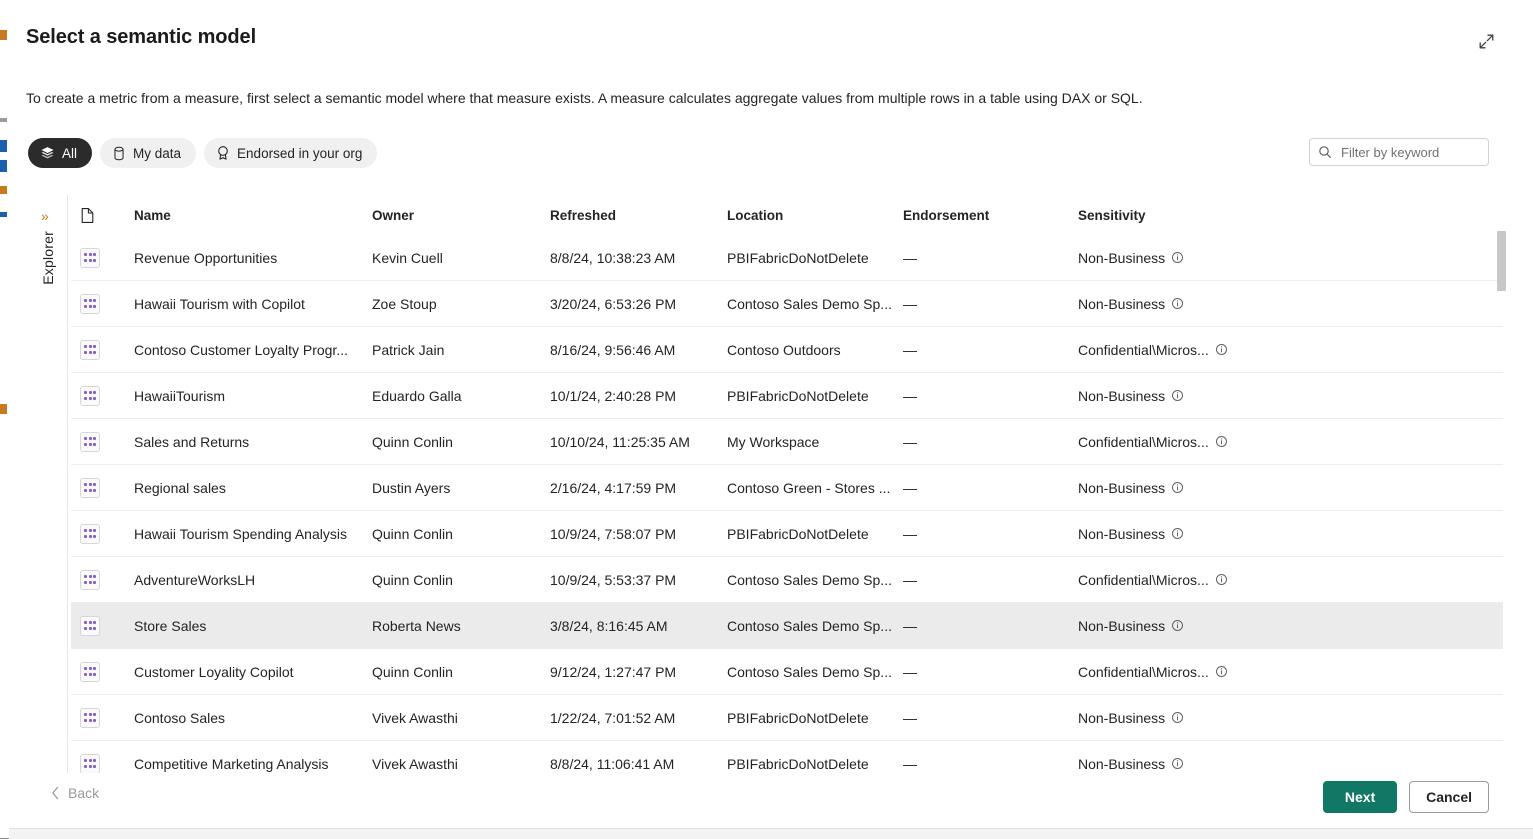 The height and width of the screenshot is (839, 1533). Describe the element at coordinates (1449, 797) in the screenshot. I see `cancel-button: Cancel` at that location.